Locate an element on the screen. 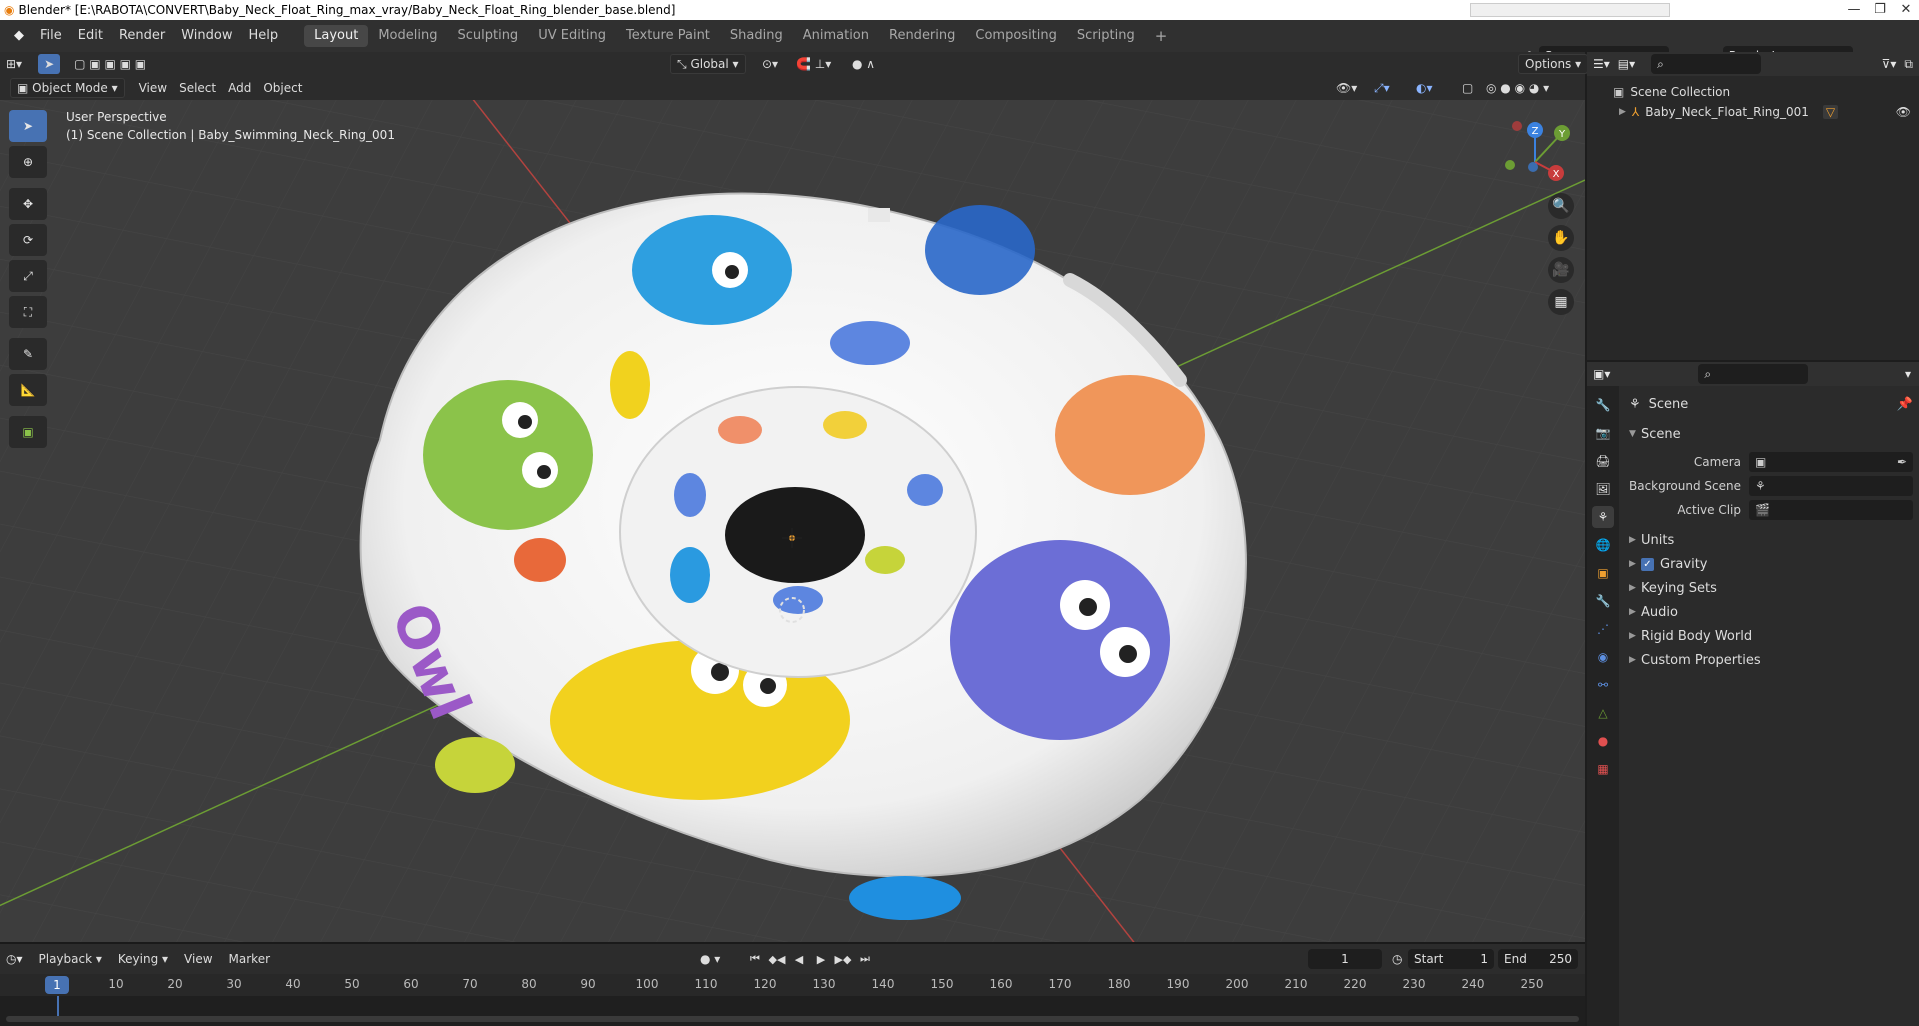 Image resolution: width=1919 pixels, height=1026 pixels. tab-sculpting: Sculpting is located at coordinates (487, 36).